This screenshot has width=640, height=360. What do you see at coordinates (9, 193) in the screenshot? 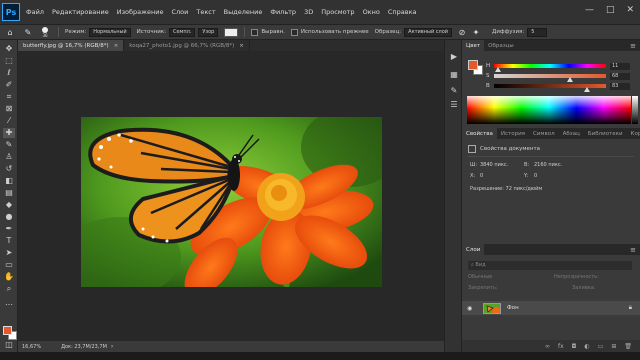
I see `gradient-tool-icon: ▤` at bounding box center [9, 193].